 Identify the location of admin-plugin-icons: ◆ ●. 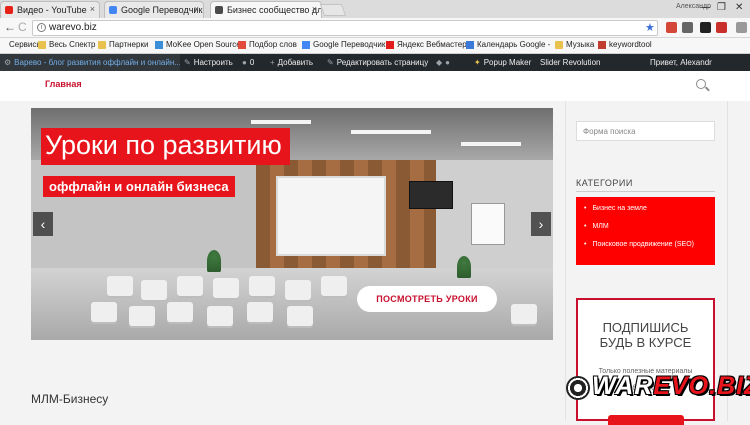
(444, 62).